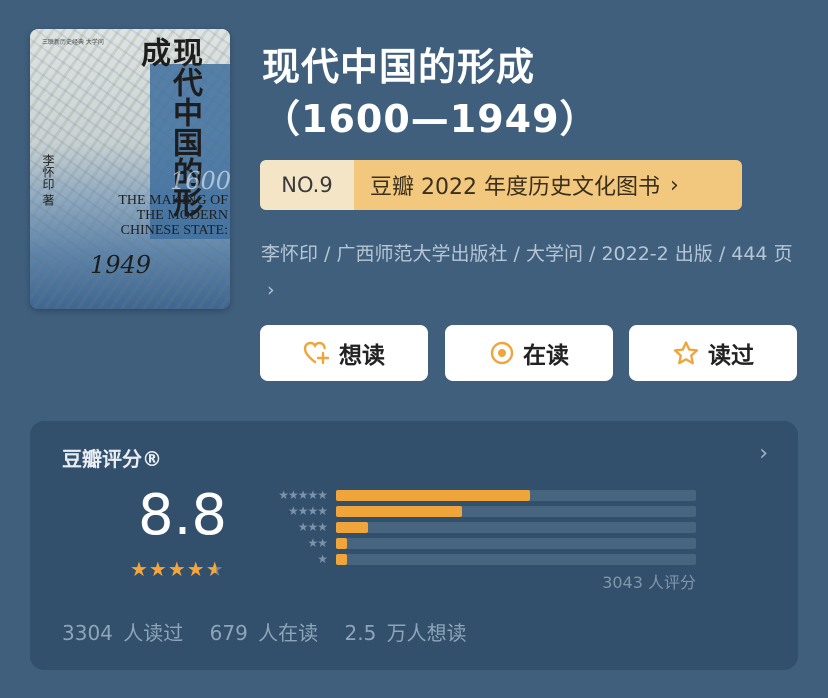 This screenshot has width=828, height=698. I want to click on target-icon, so click(502, 353).